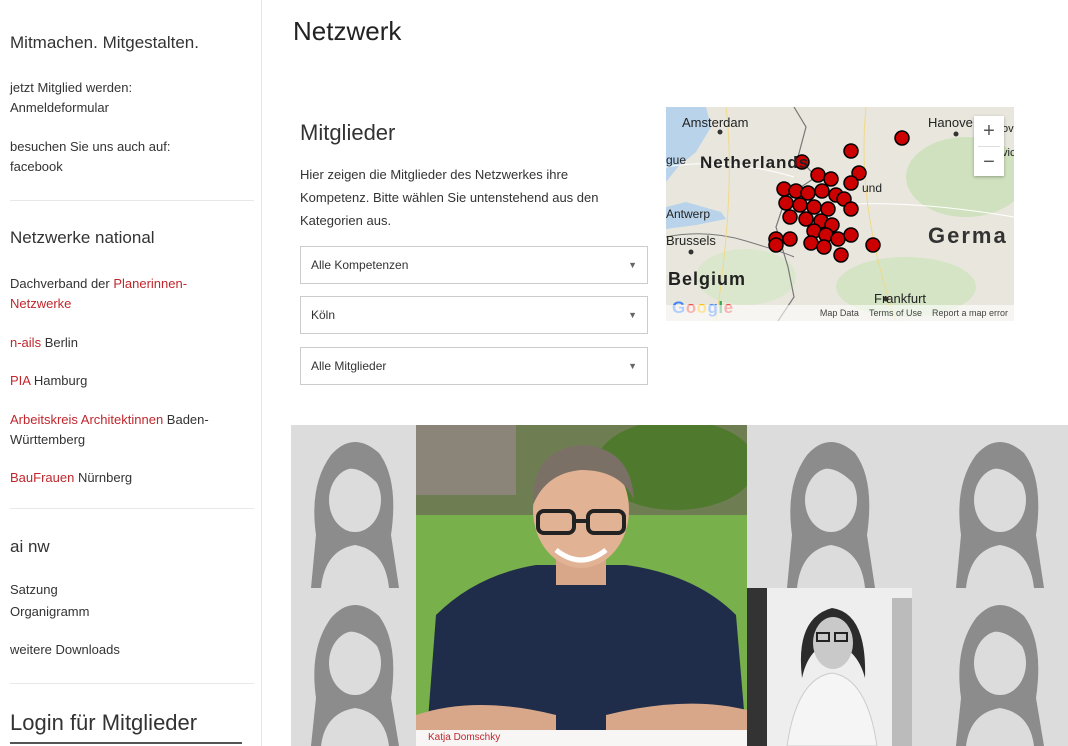 This screenshot has width=1068, height=746. What do you see at coordinates (59, 342) in the screenshot?
I see `network-item-text: Berlin` at bounding box center [59, 342].